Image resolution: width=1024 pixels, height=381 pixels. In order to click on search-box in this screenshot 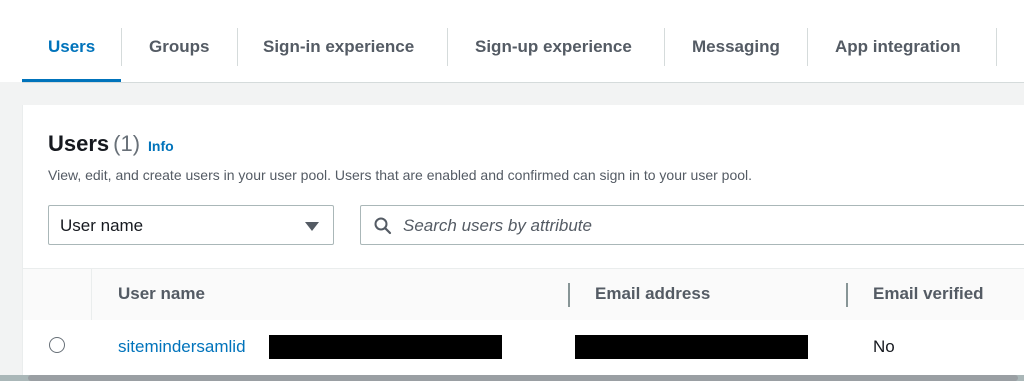, I will do `click(692, 225)`.